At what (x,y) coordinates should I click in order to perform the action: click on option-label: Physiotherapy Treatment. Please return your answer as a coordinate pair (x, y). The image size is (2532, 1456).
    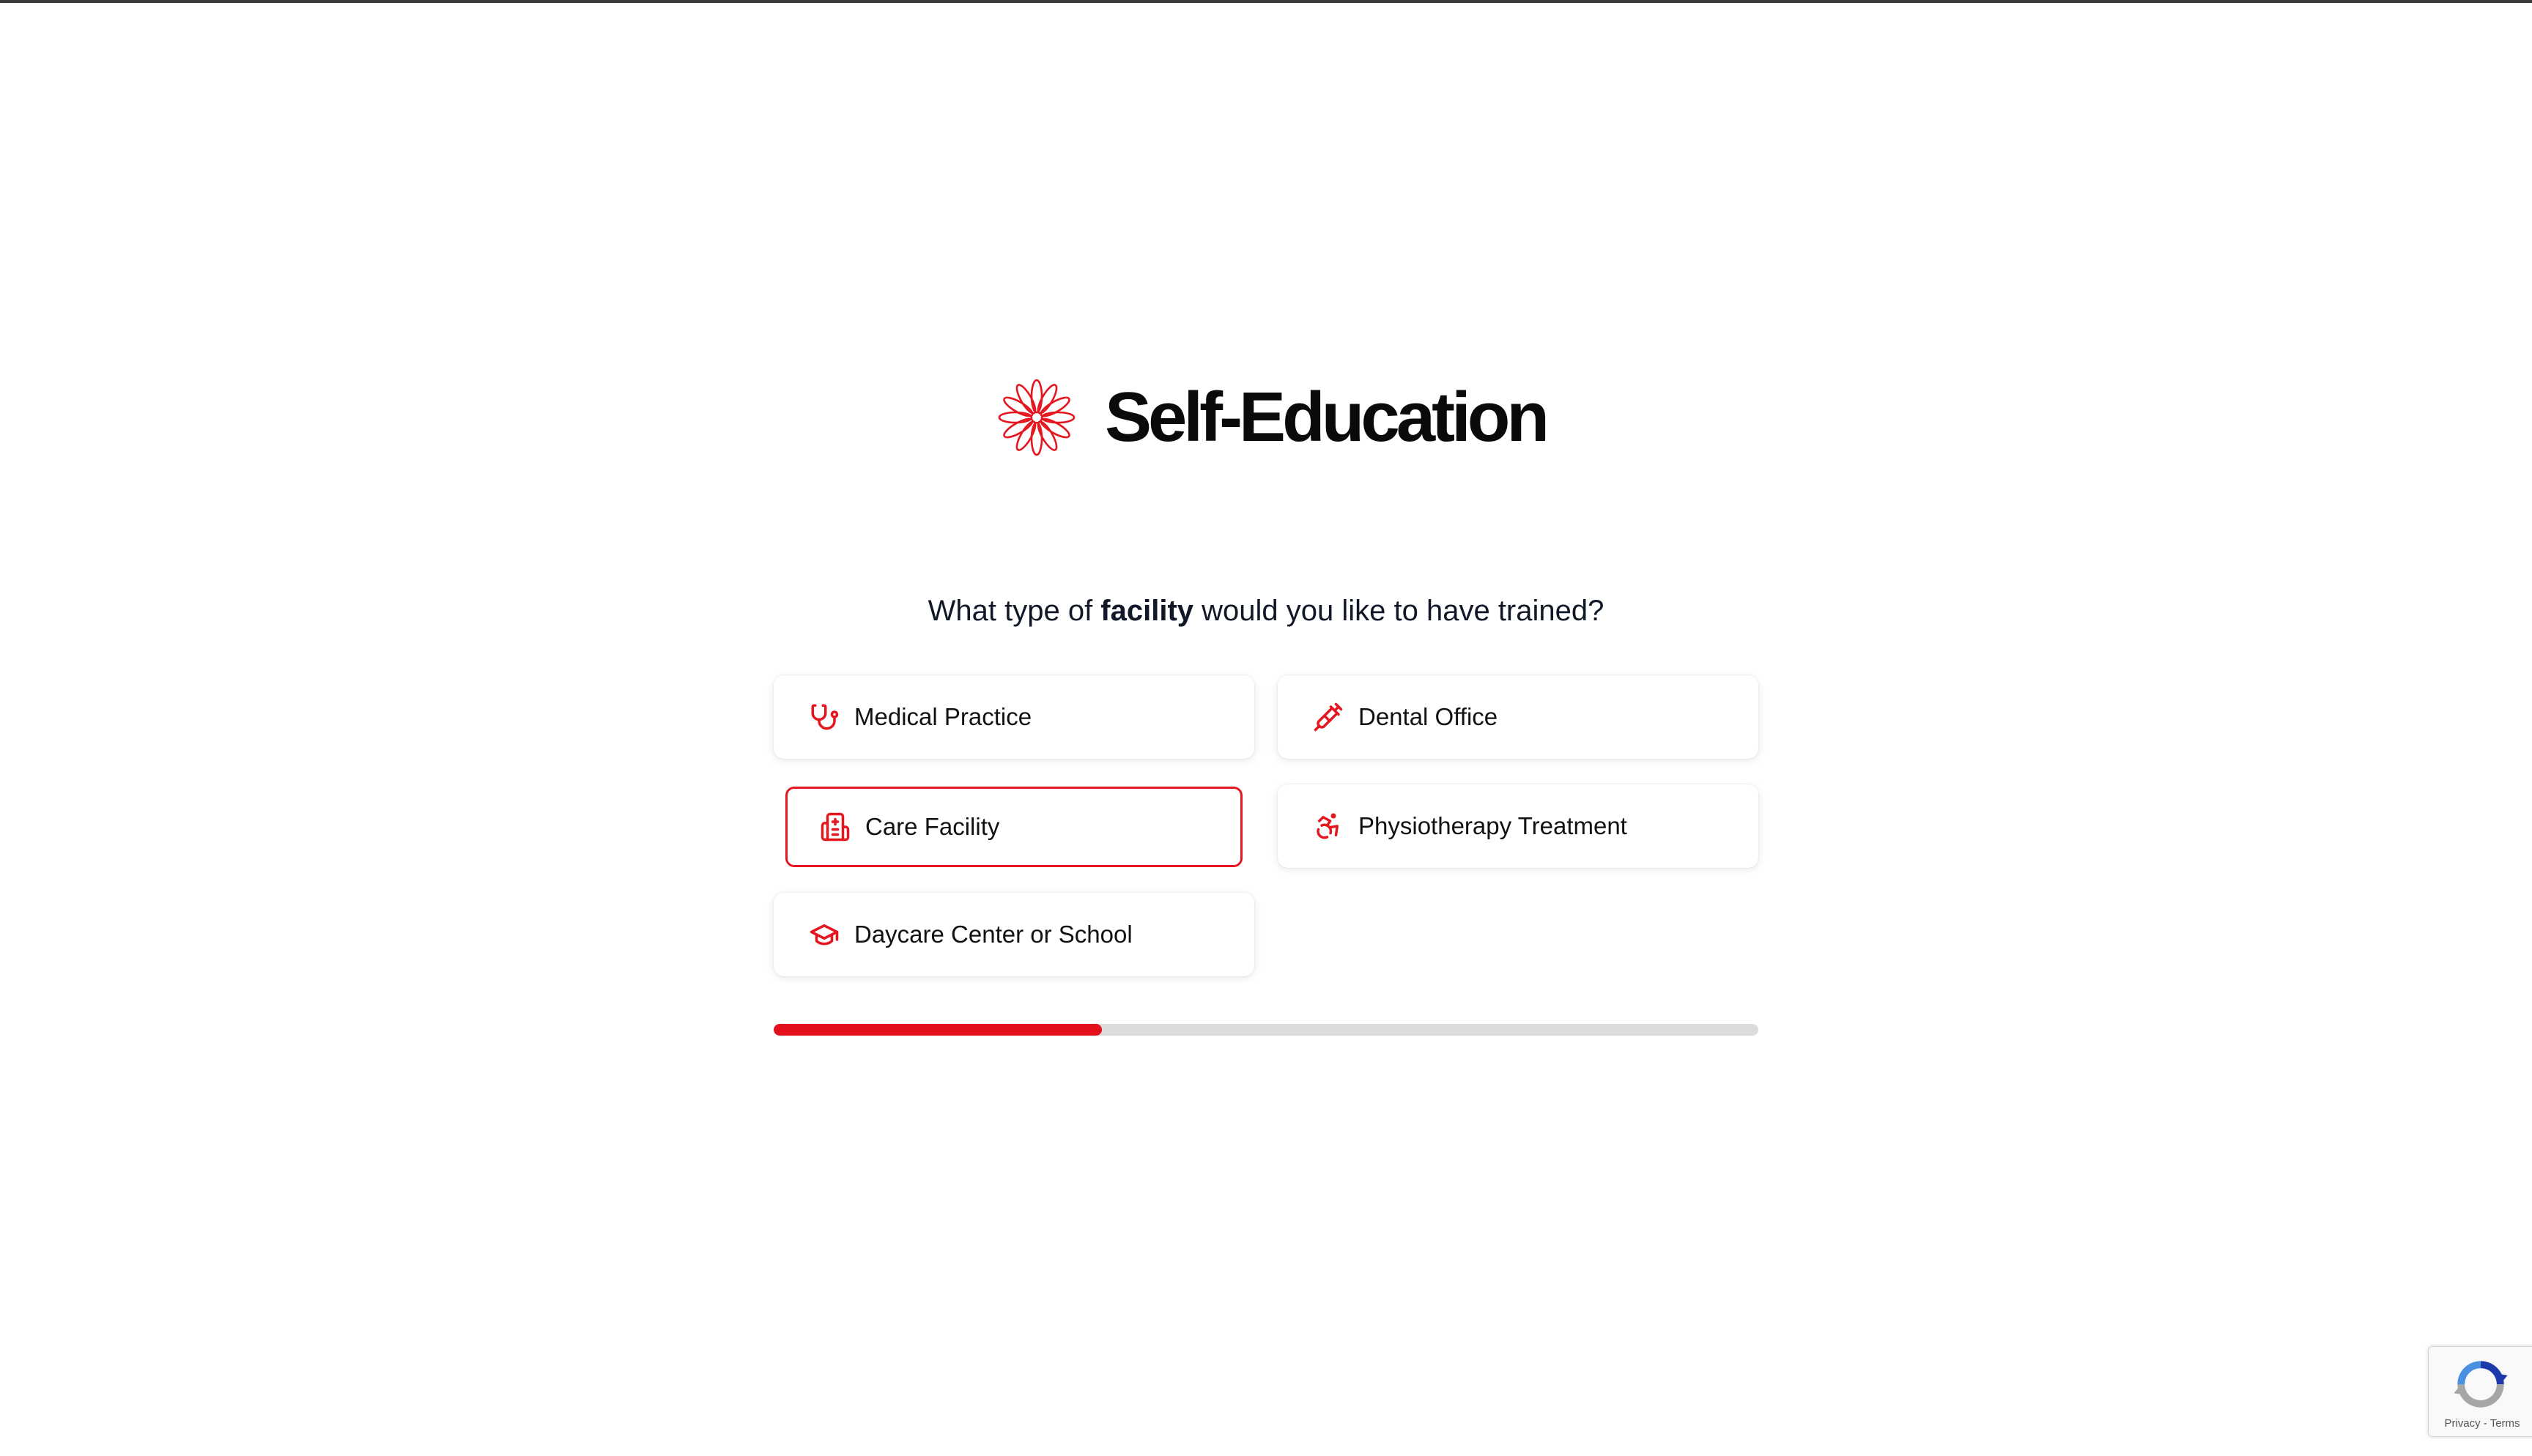
    Looking at the image, I should click on (1492, 825).